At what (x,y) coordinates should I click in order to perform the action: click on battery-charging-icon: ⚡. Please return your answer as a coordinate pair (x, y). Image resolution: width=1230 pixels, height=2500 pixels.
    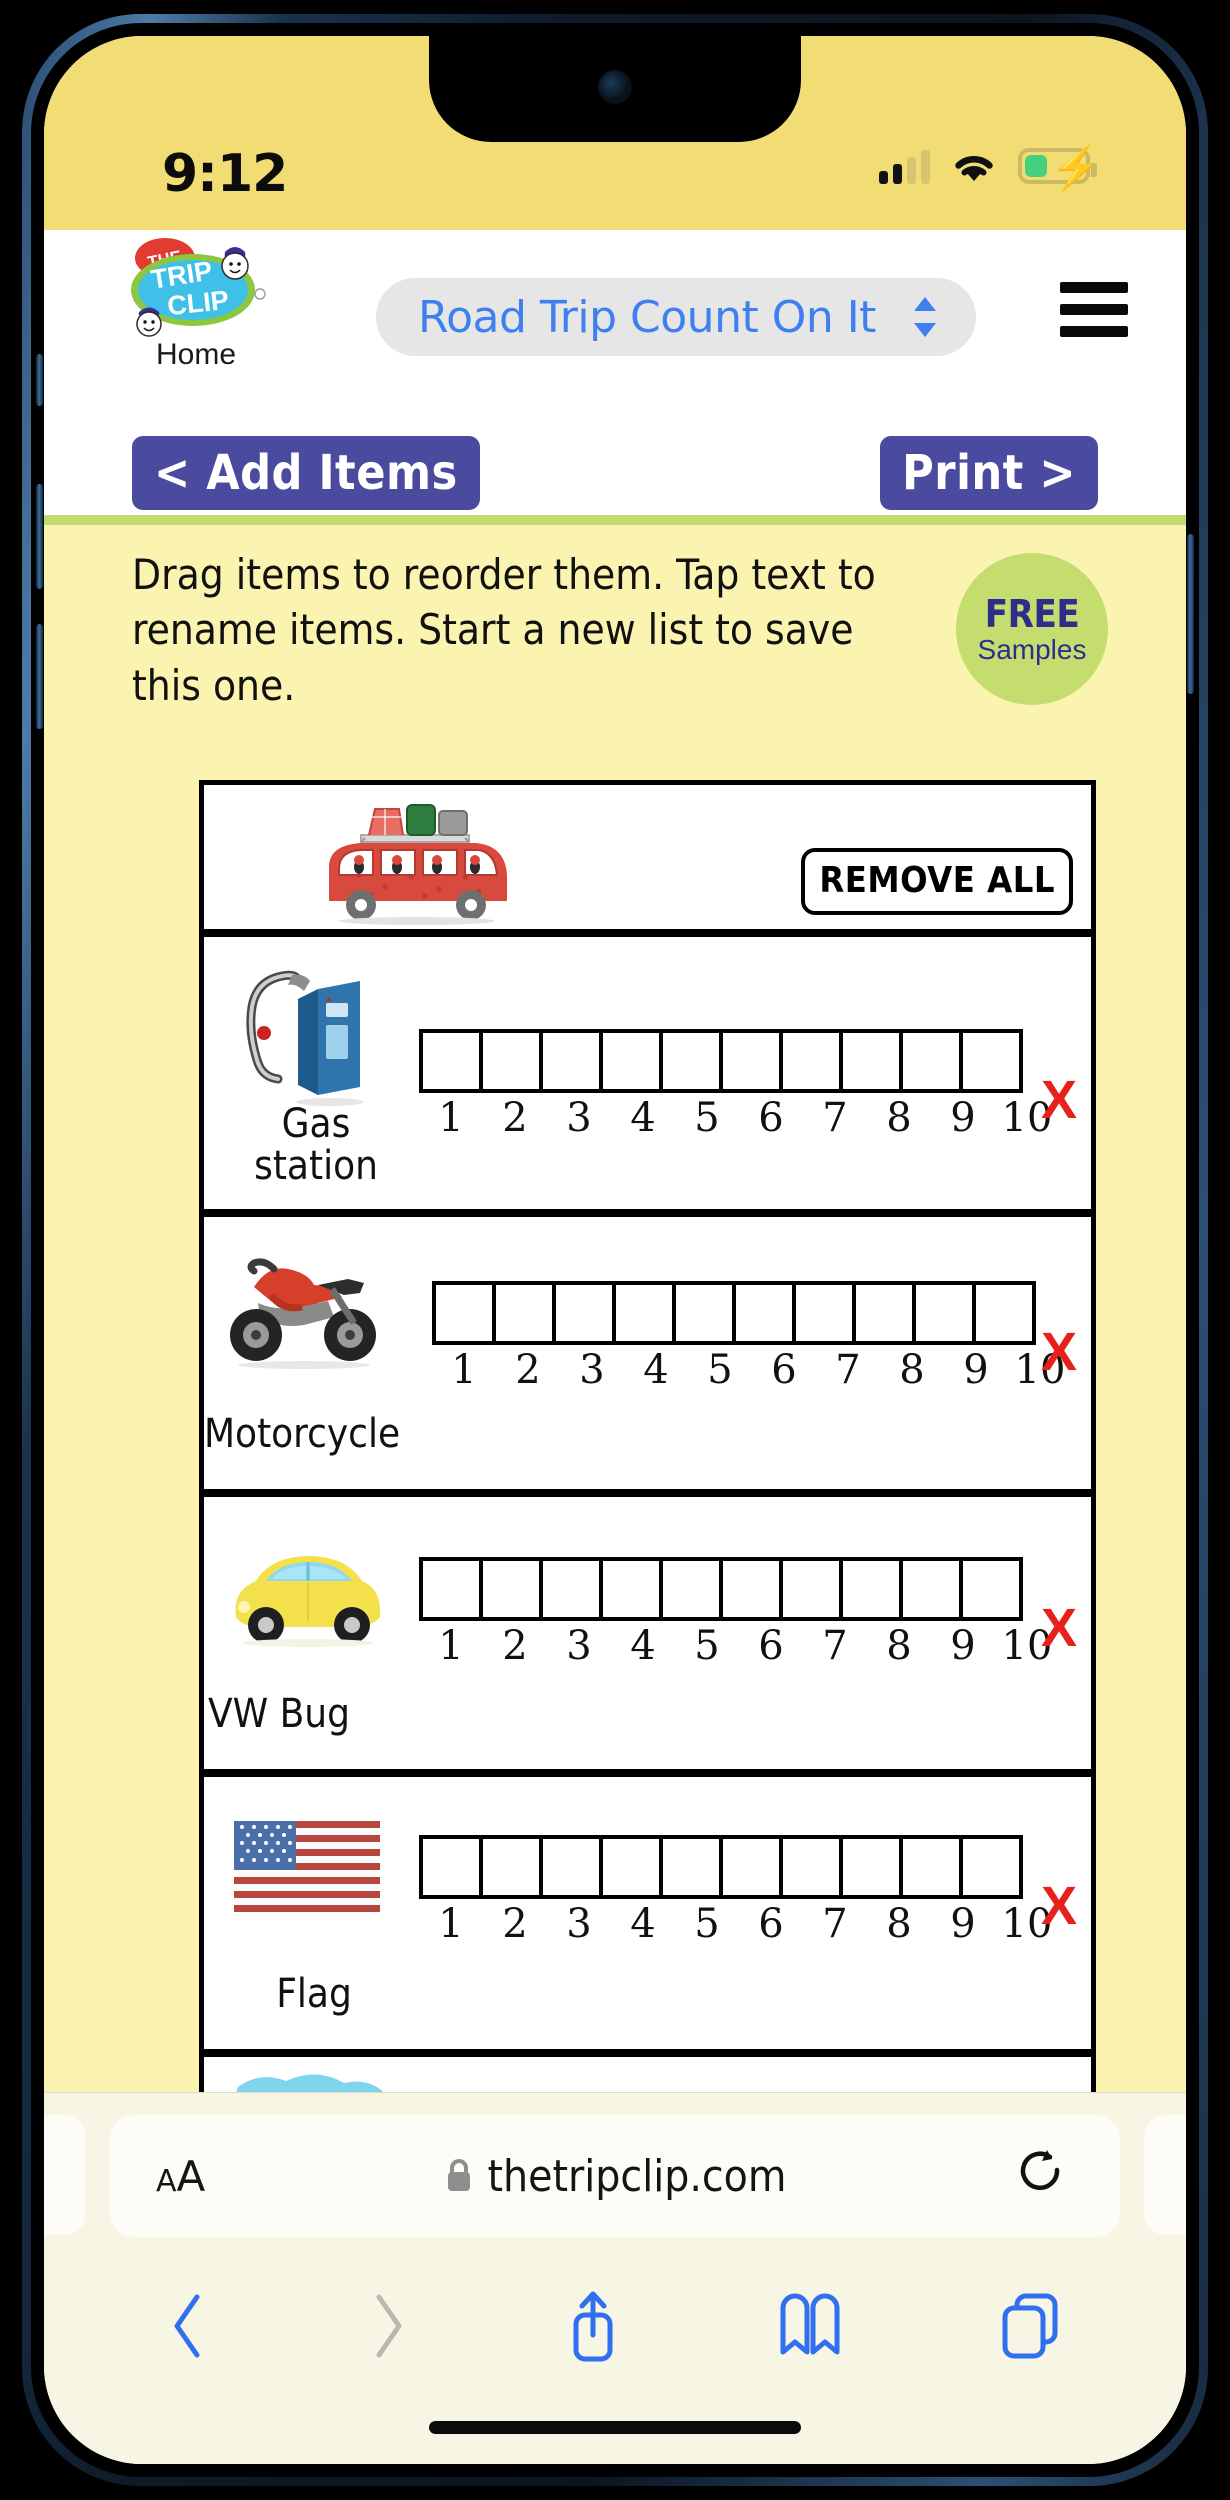
    Looking at the image, I should click on (1060, 168).